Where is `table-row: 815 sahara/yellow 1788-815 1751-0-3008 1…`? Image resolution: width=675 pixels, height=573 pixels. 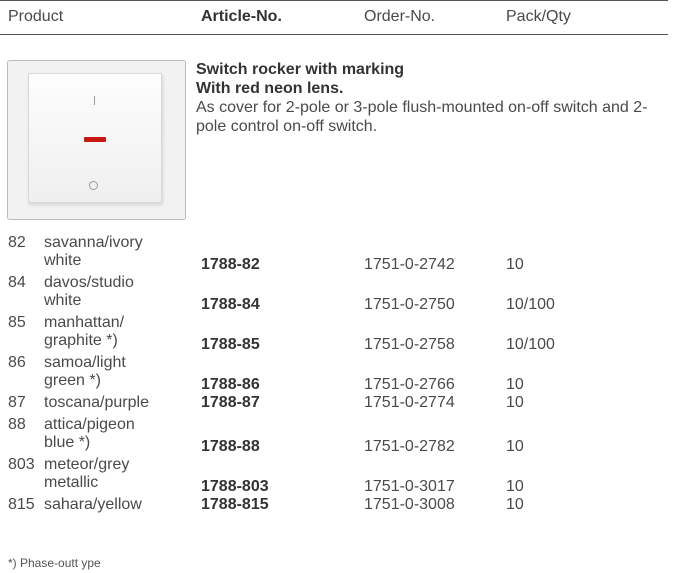
table-row: 815 sahara/yellow 1788-815 1751-0-3008 1… is located at coordinates (337, 507).